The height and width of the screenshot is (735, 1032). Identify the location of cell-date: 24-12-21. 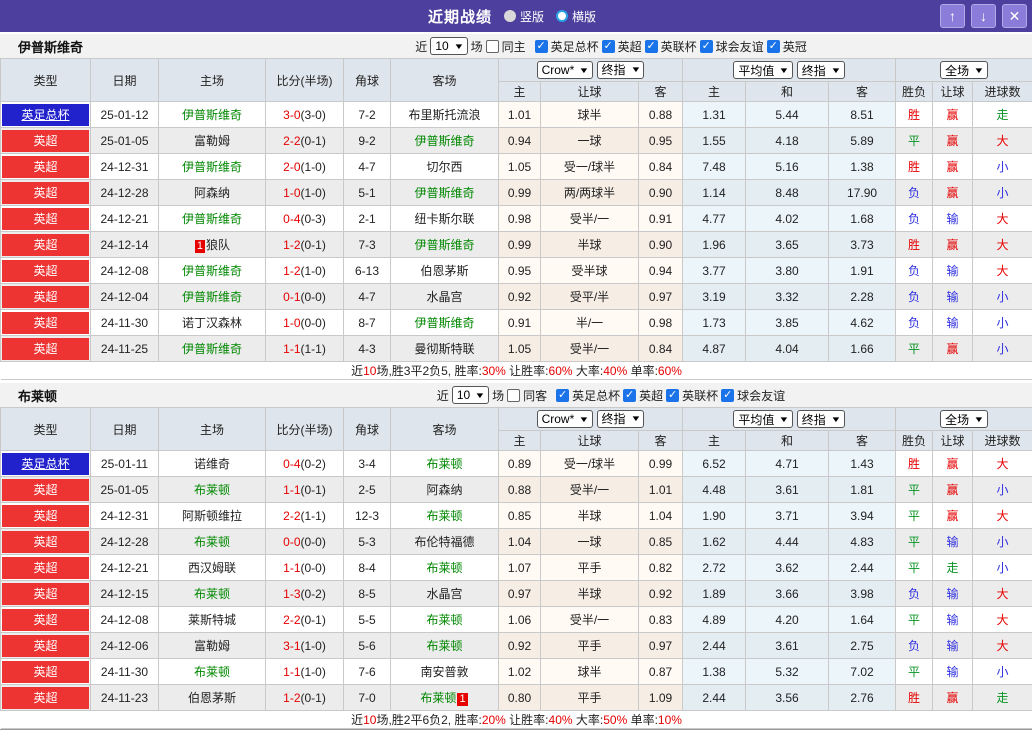
(124, 218).